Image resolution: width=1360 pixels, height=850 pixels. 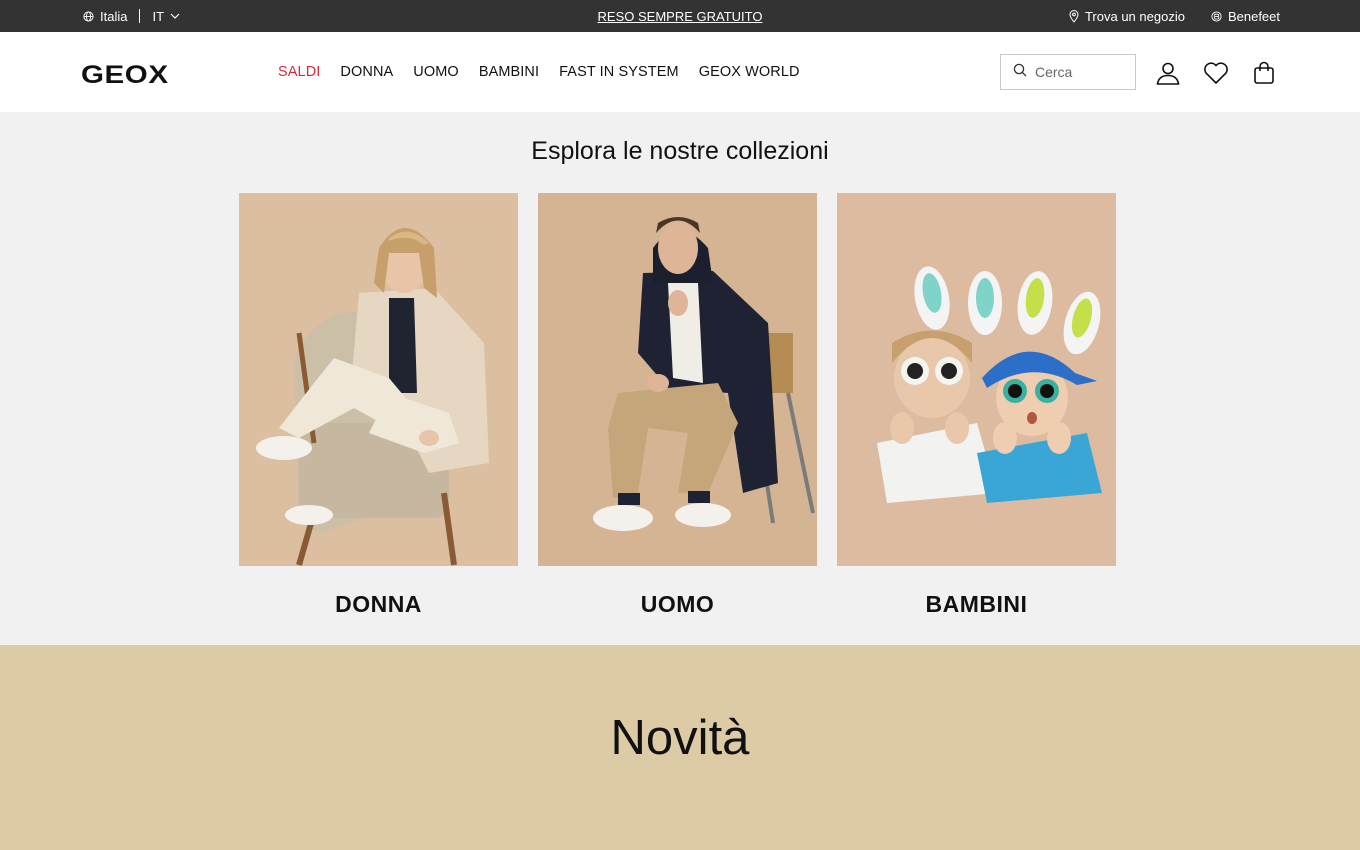 What do you see at coordinates (1134, 16) in the screenshot?
I see `store-locator-label: Trova un negozio` at bounding box center [1134, 16].